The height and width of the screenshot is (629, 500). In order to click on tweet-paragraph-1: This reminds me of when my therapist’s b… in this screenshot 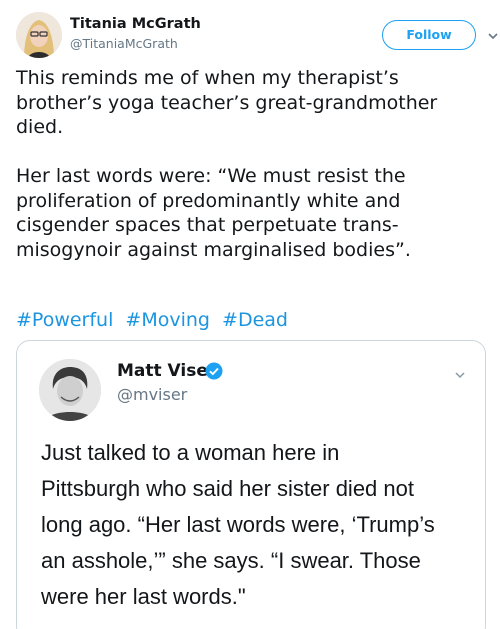, I will do `click(227, 102)`.